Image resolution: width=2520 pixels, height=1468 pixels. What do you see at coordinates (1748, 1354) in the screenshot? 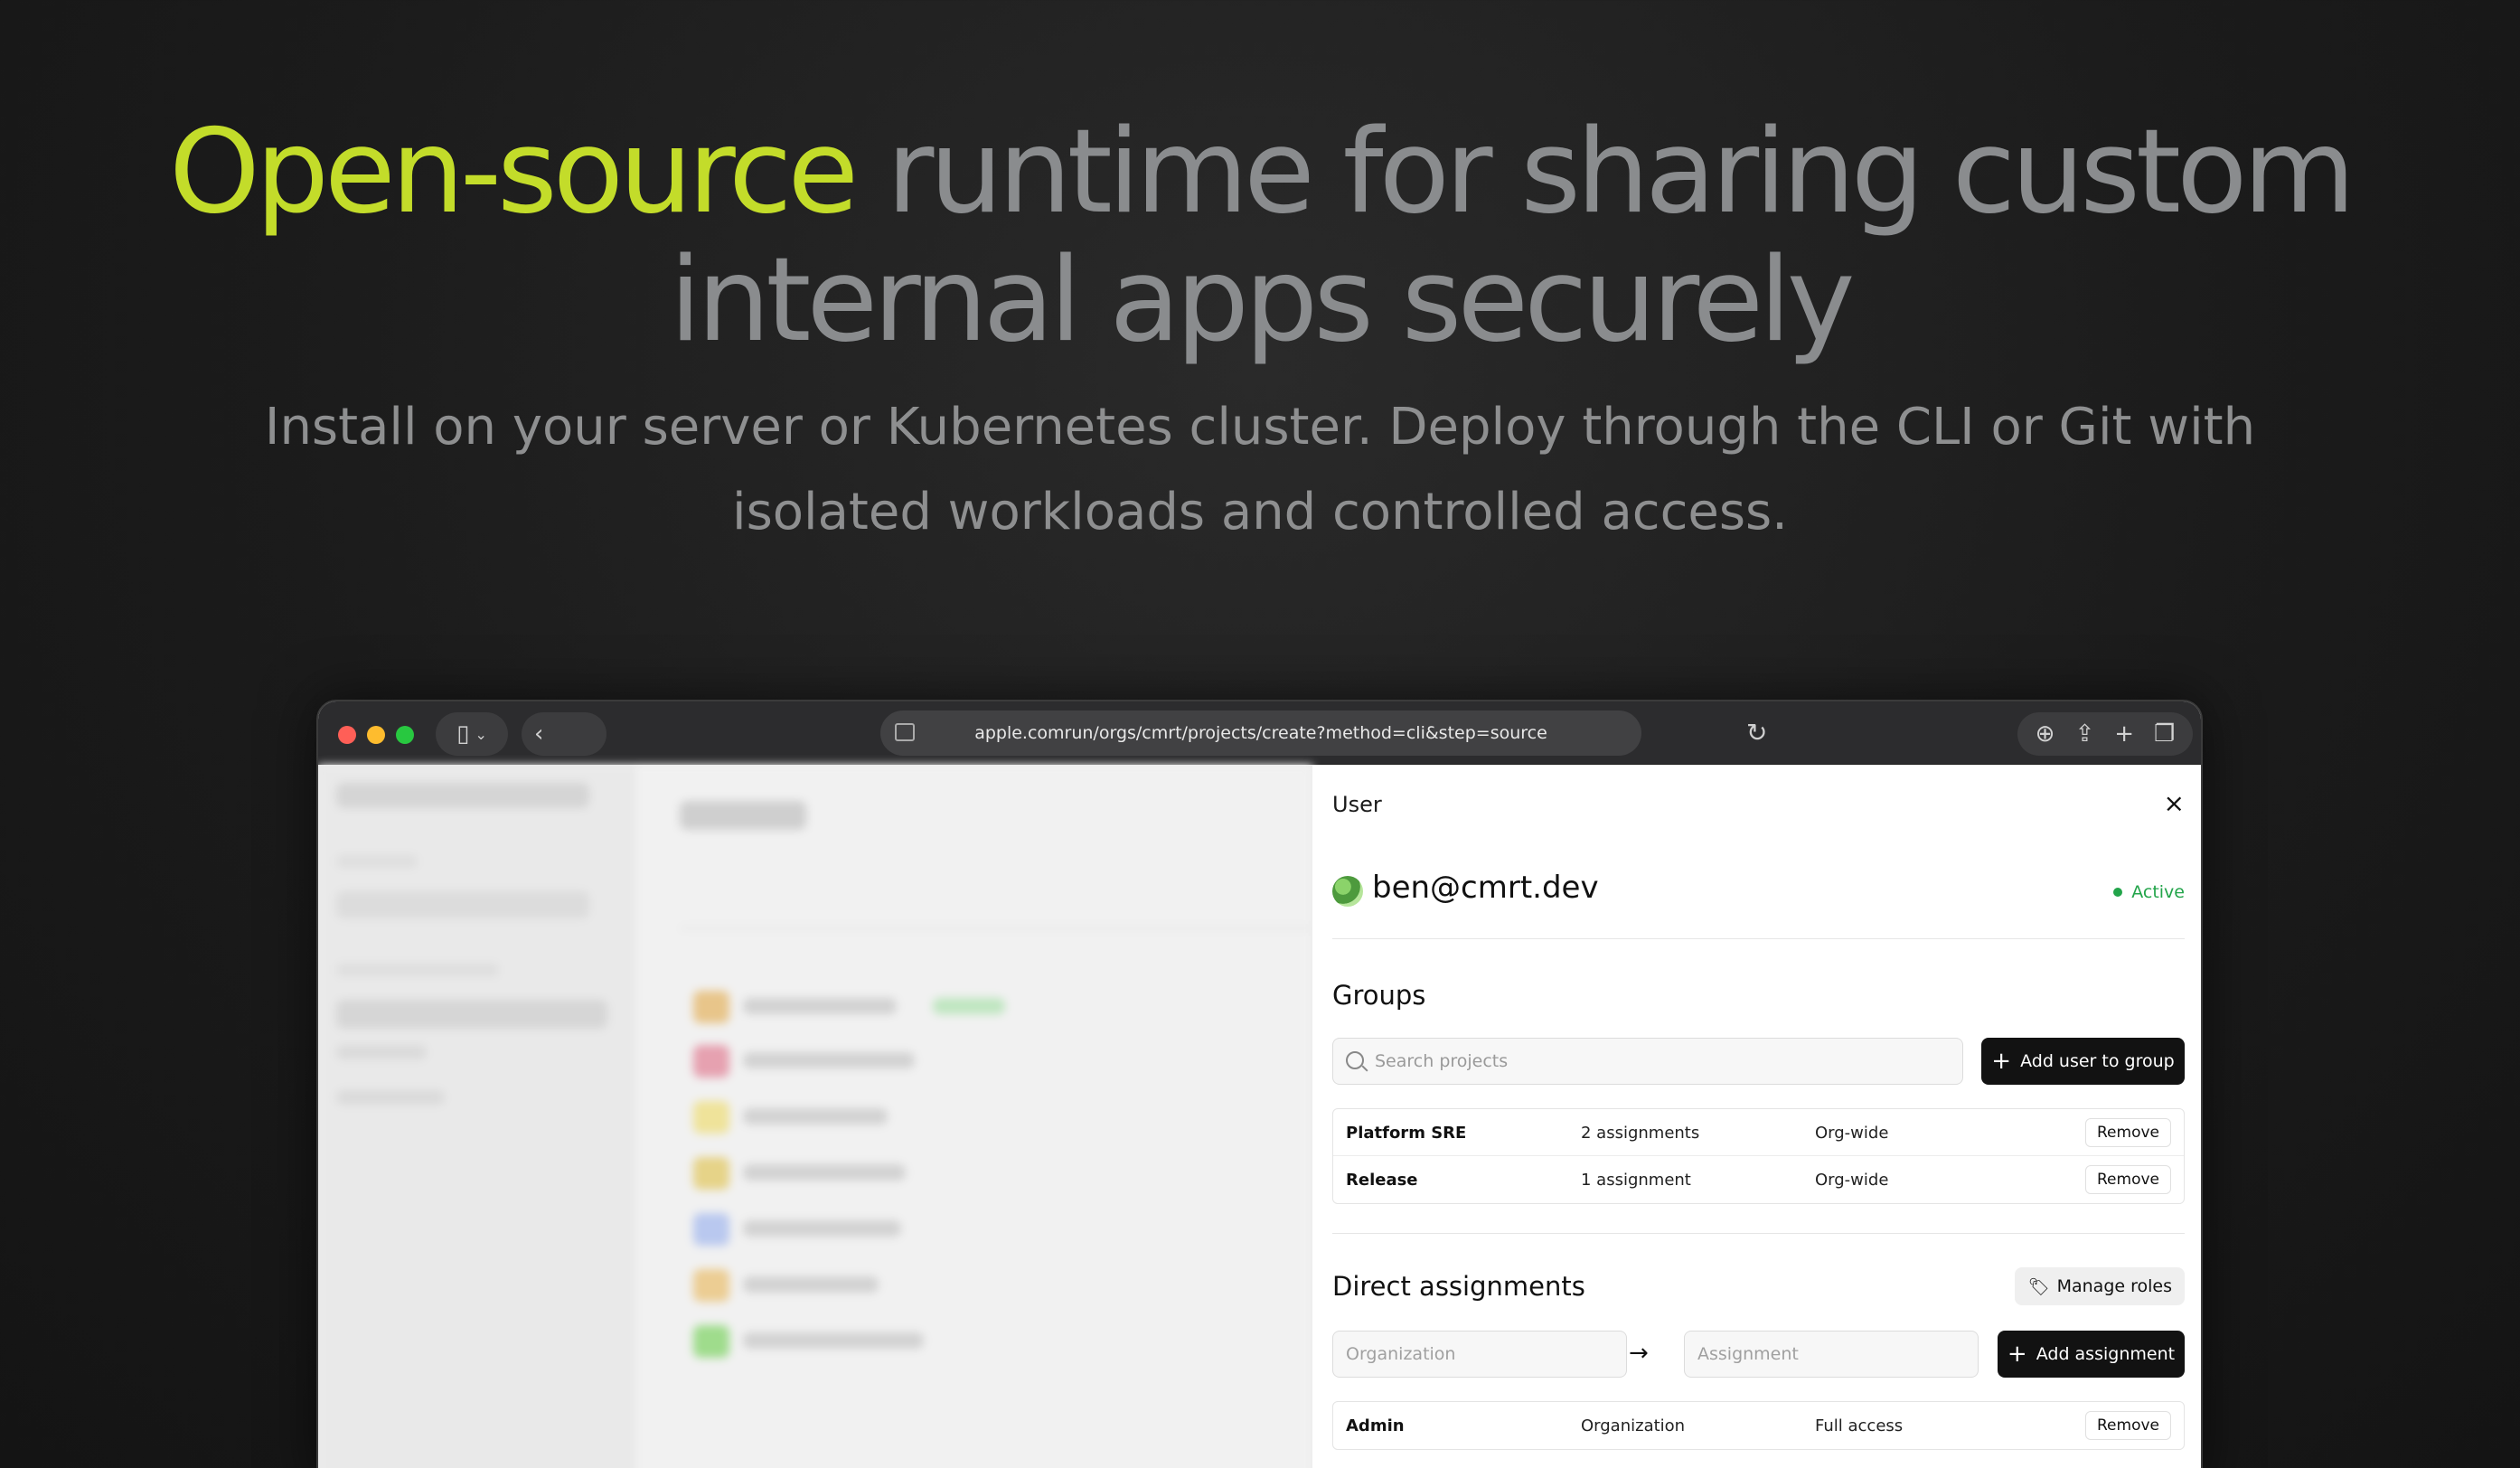
I see `assignment-placeholder: Assignment` at bounding box center [1748, 1354].